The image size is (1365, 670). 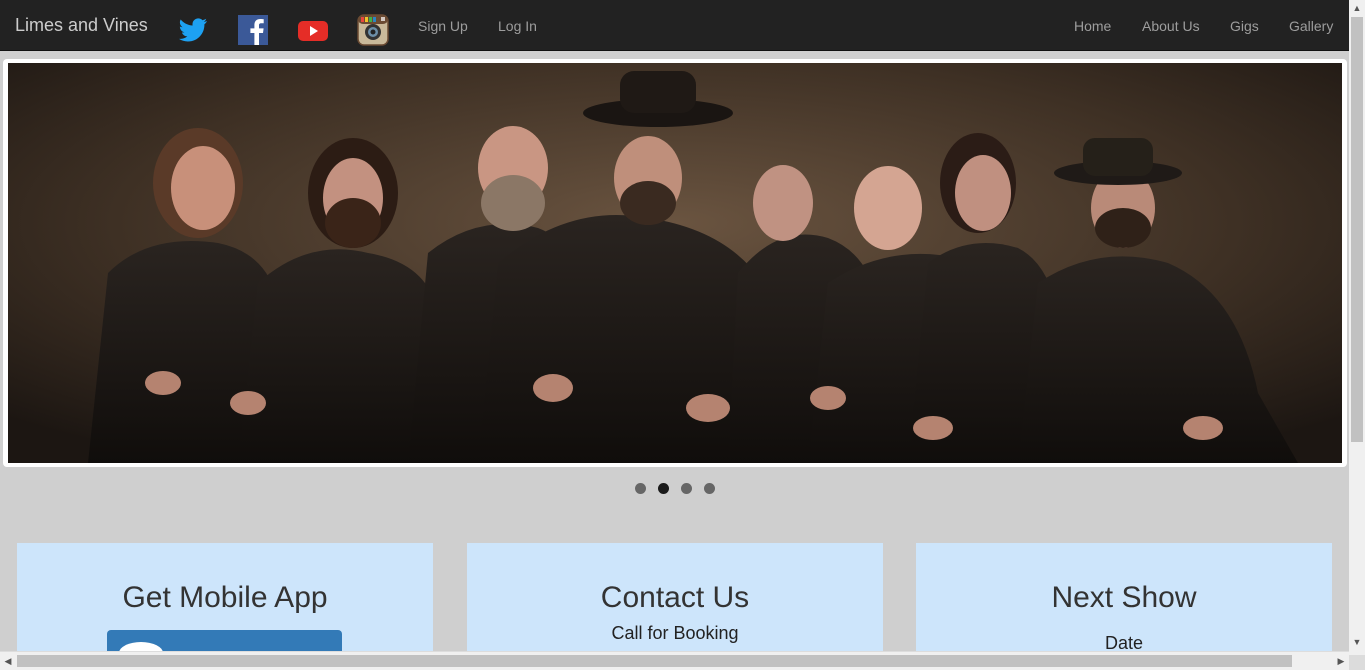 What do you see at coordinates (1357, 642) in the screenshot?
I see `scroll-down-arrow-icon: ▼` at bounding box center [1357, 642].